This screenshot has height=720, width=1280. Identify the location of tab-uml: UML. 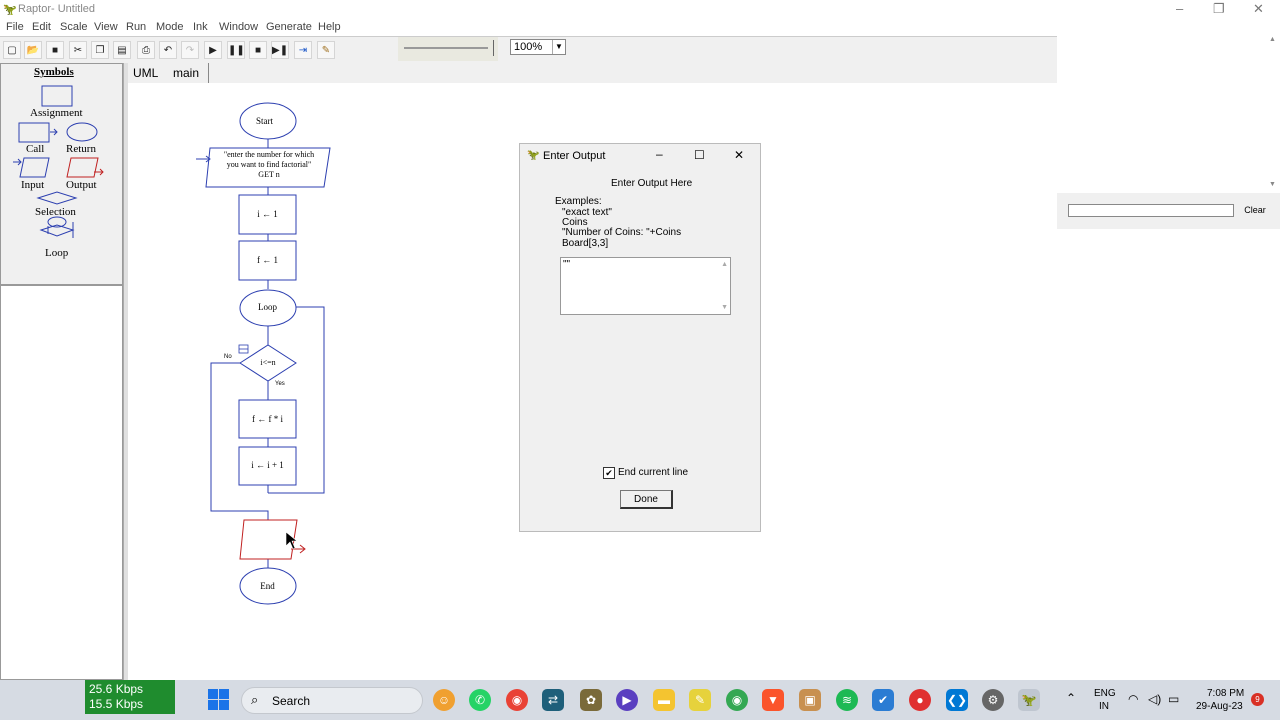
(145, 73).